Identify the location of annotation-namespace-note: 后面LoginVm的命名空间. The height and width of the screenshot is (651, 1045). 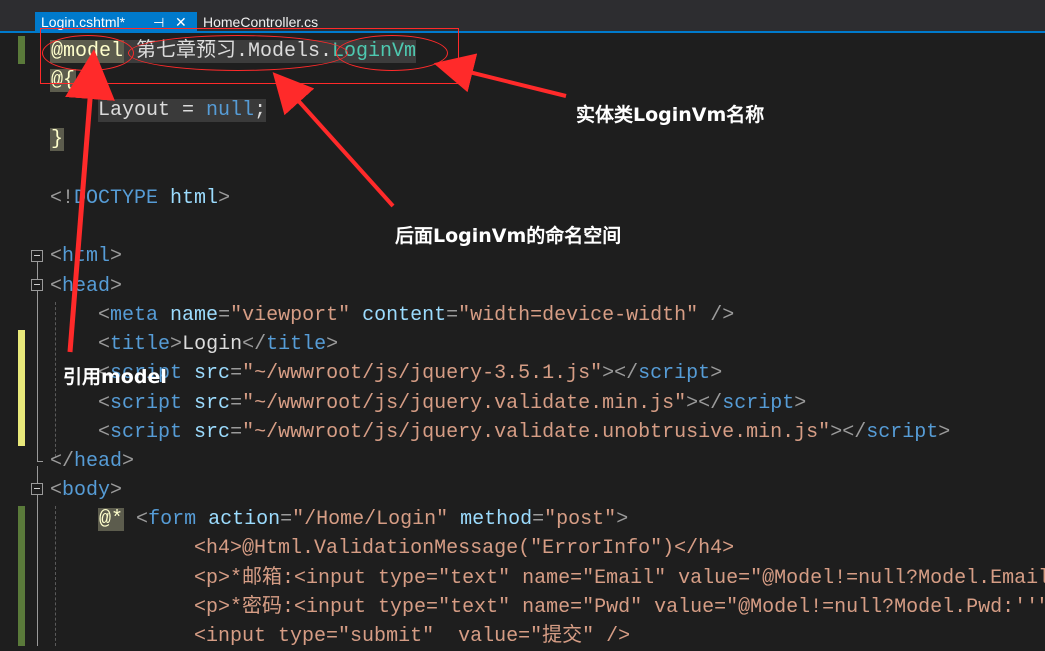
(508, 236).